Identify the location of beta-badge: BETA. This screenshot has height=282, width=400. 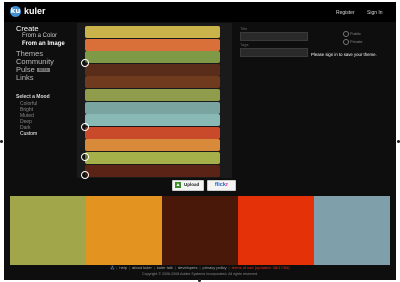
(43, 70).